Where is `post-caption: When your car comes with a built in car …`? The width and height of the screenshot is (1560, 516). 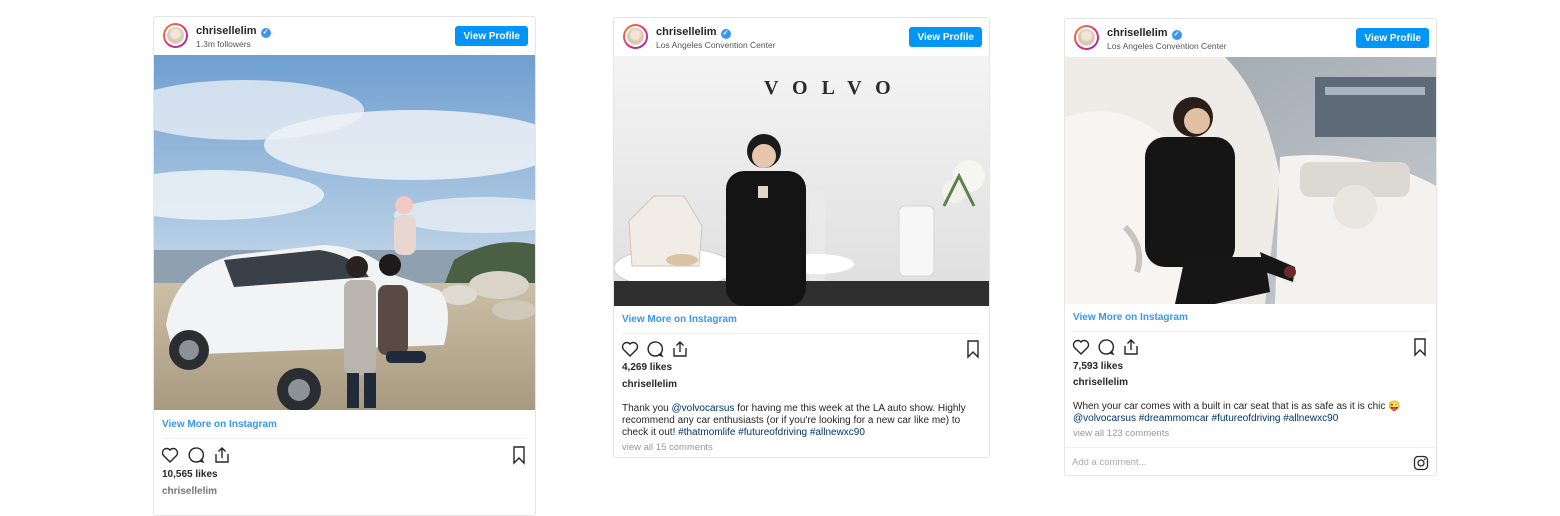 post-caption: When your car comes with a built in car … is located at coordinates (1237, 412).